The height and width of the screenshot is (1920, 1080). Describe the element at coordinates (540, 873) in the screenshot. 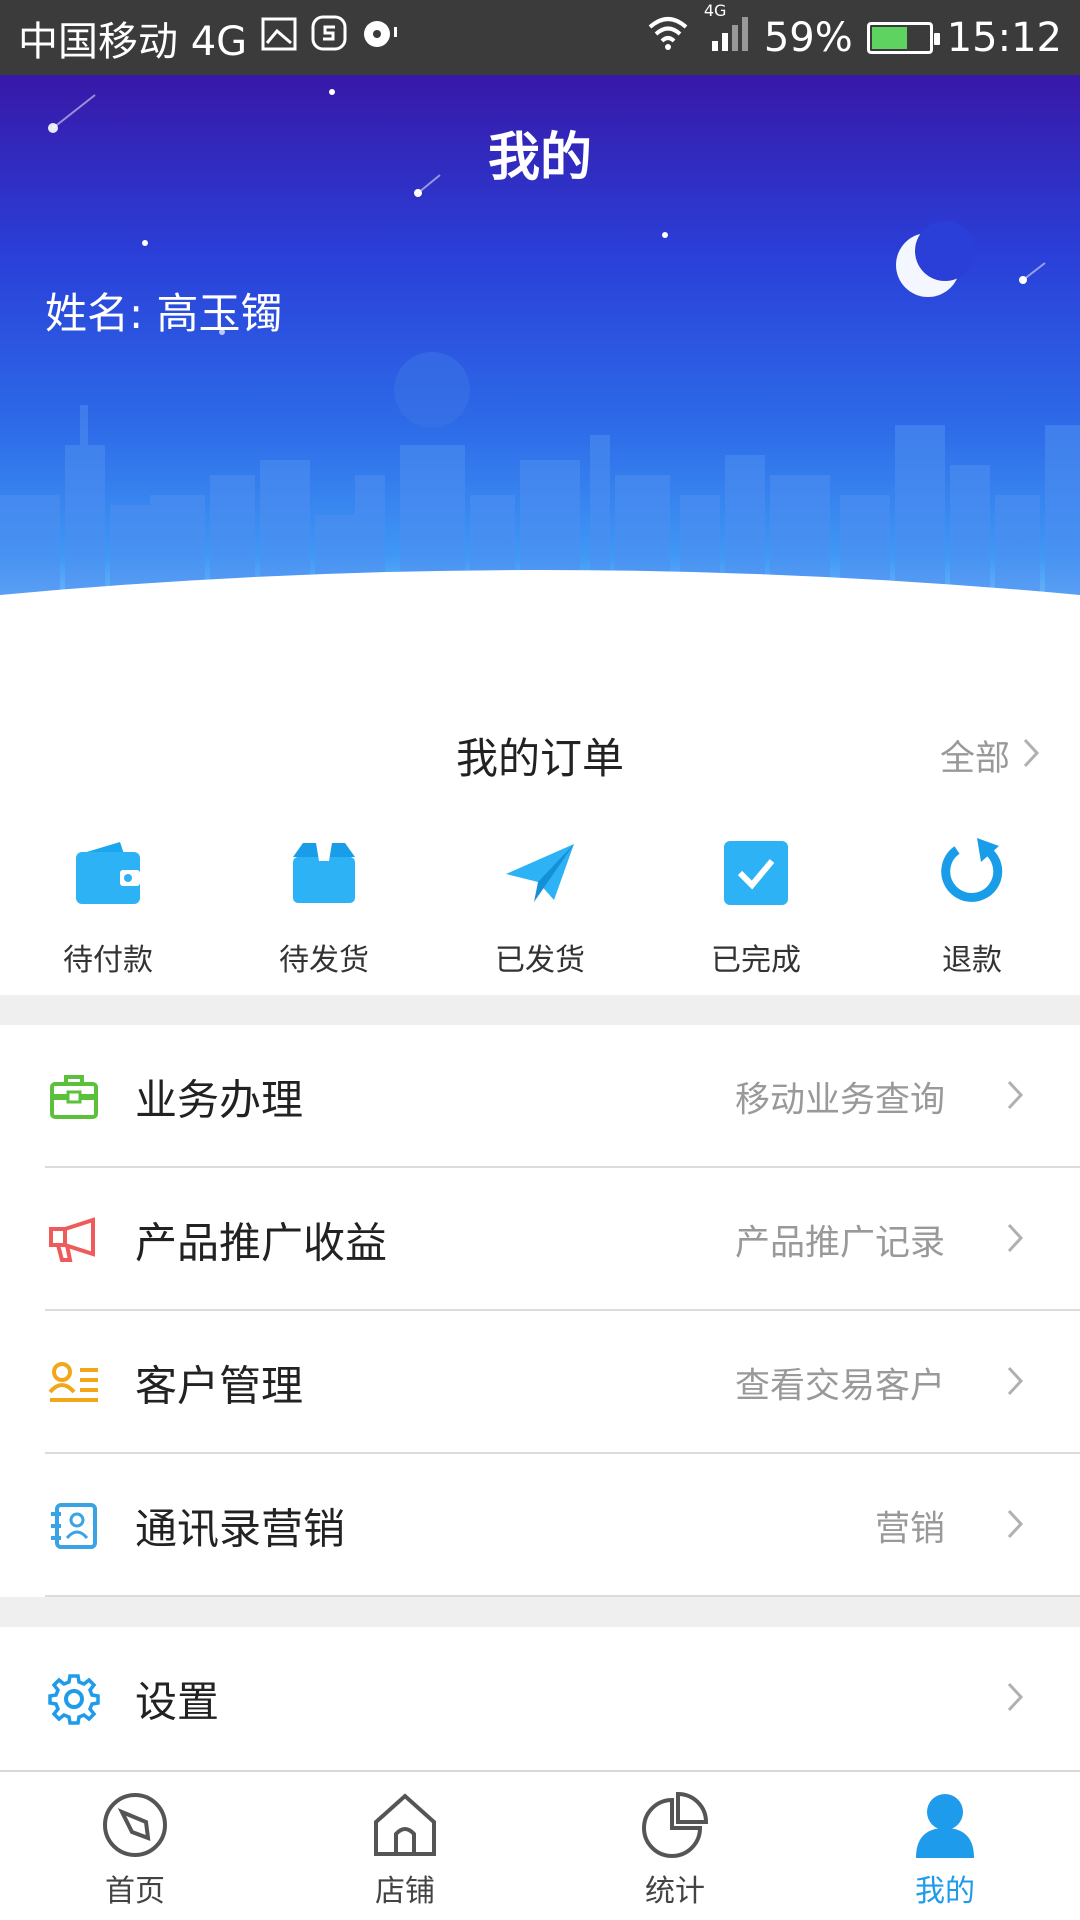

I see `paper-plane-icon` at that location.